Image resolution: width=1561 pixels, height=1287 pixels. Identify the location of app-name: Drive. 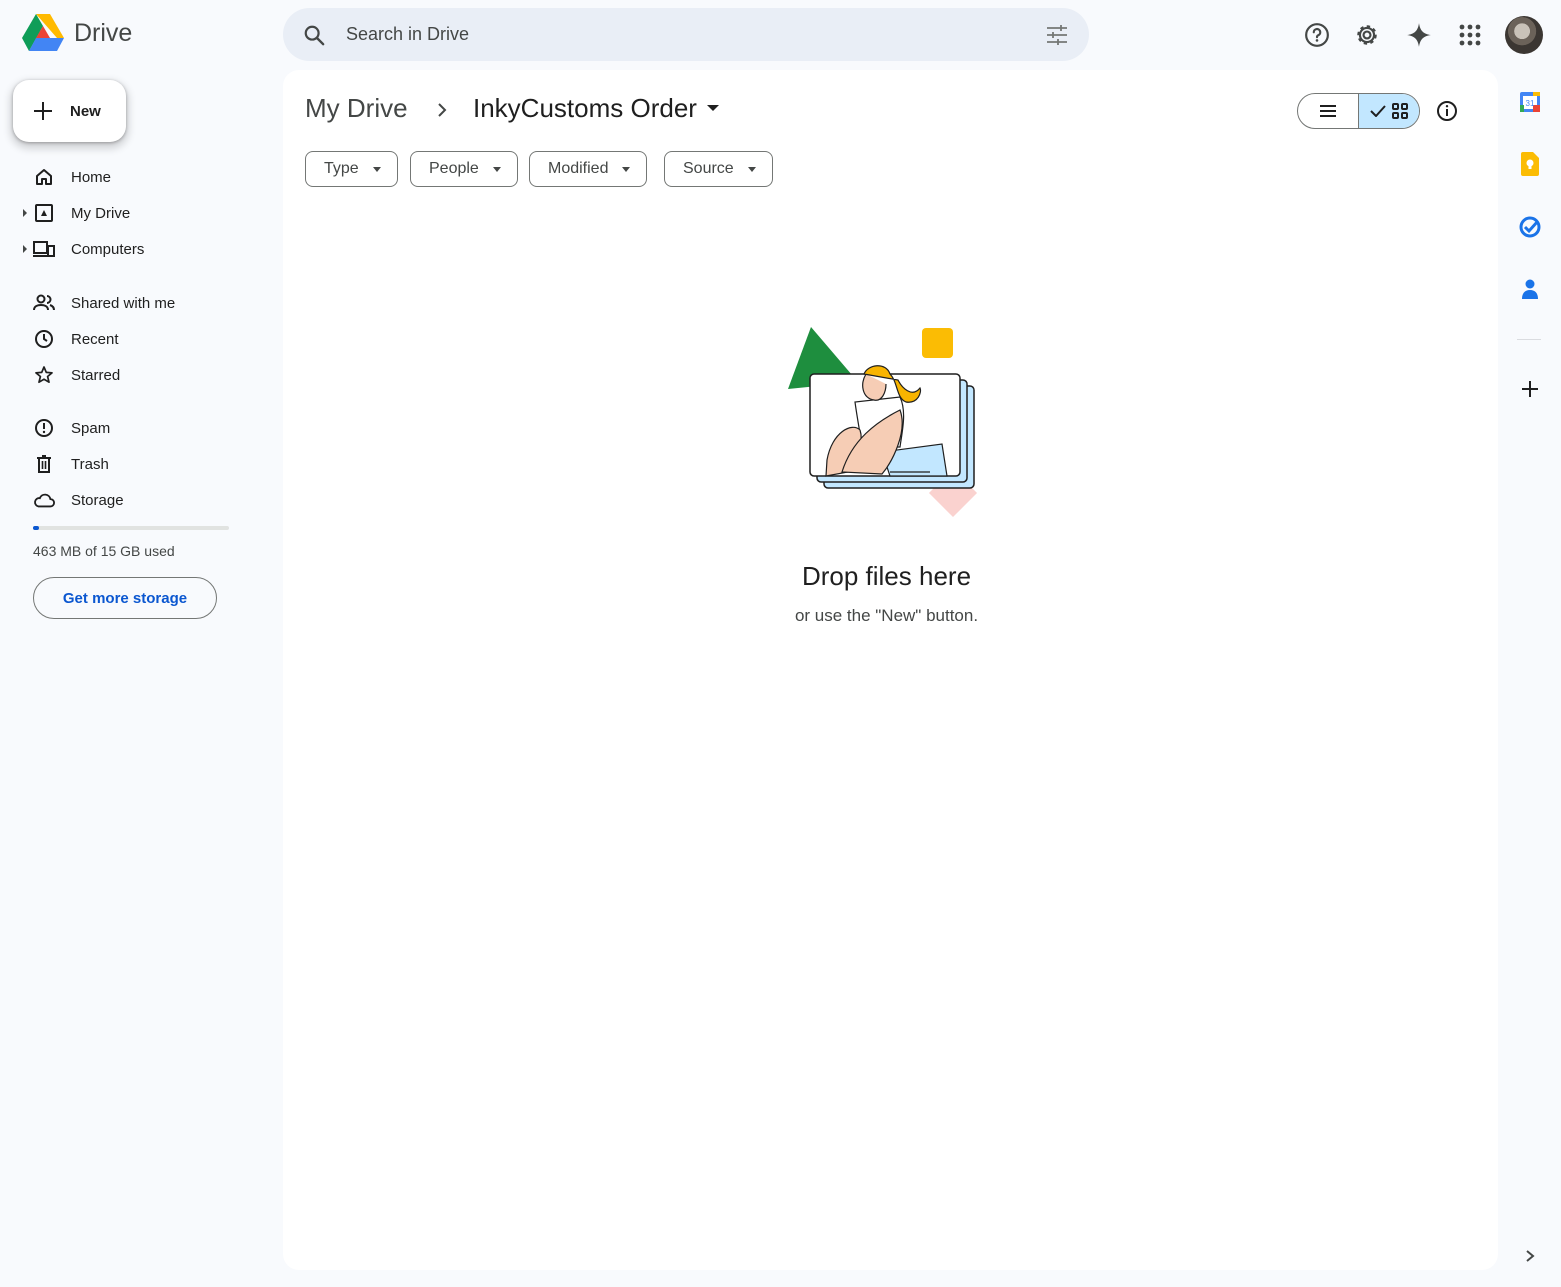
(103, 32).